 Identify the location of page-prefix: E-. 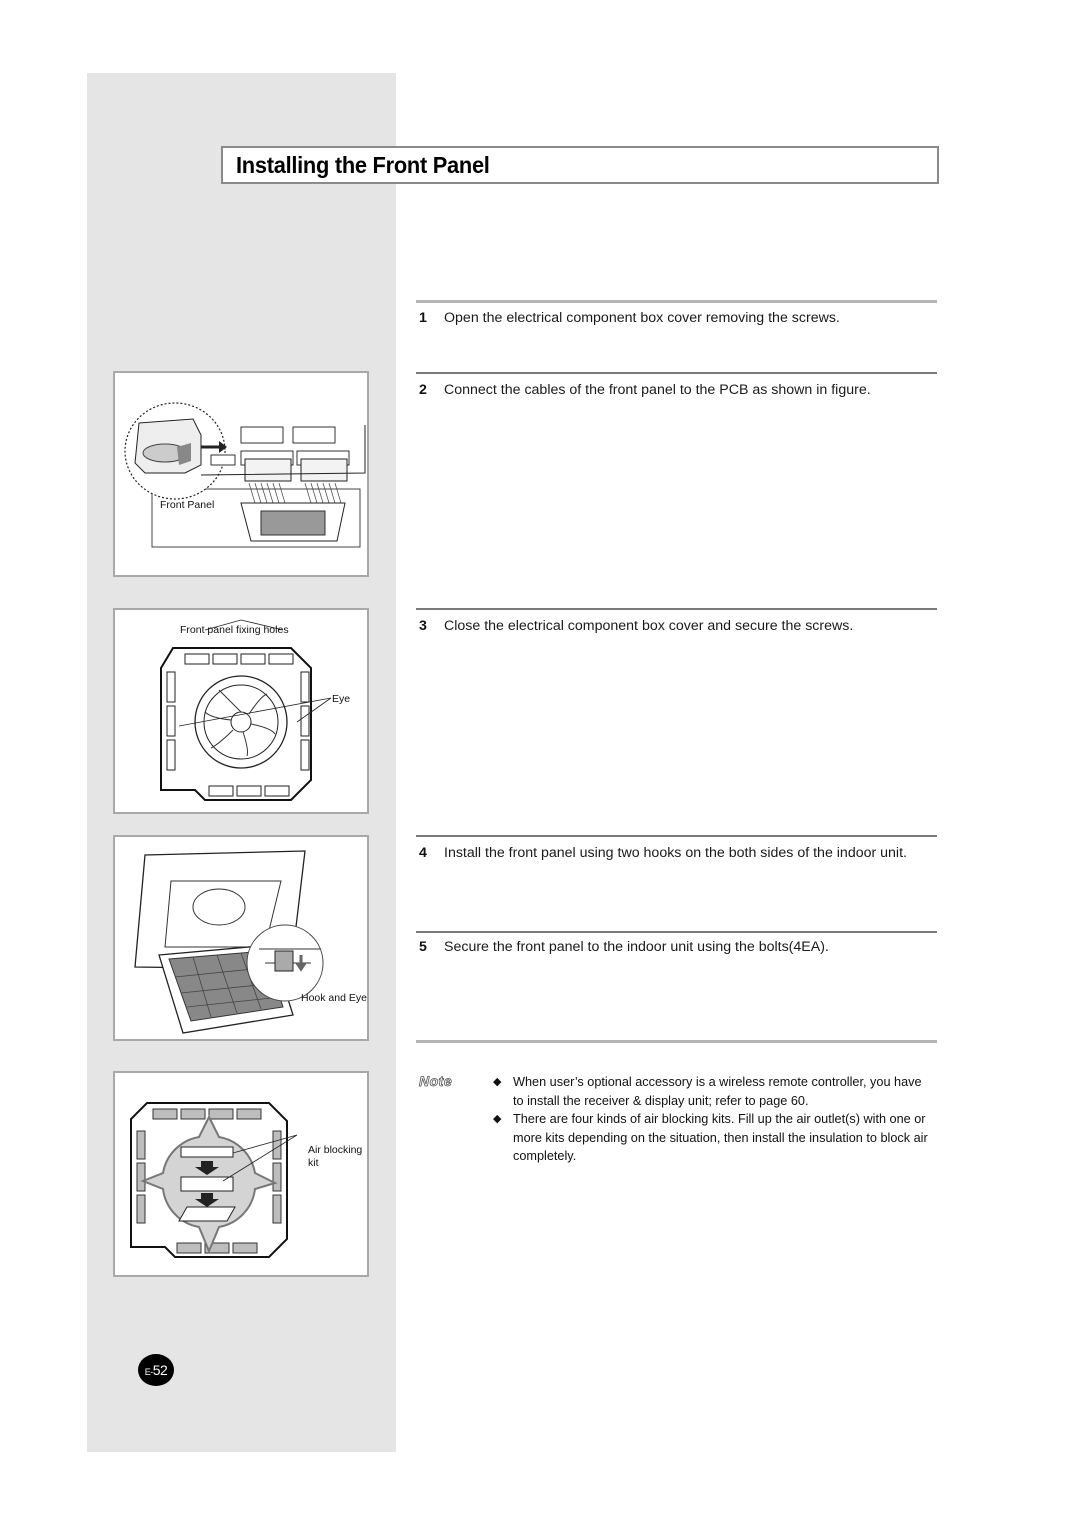
(149, 1372).